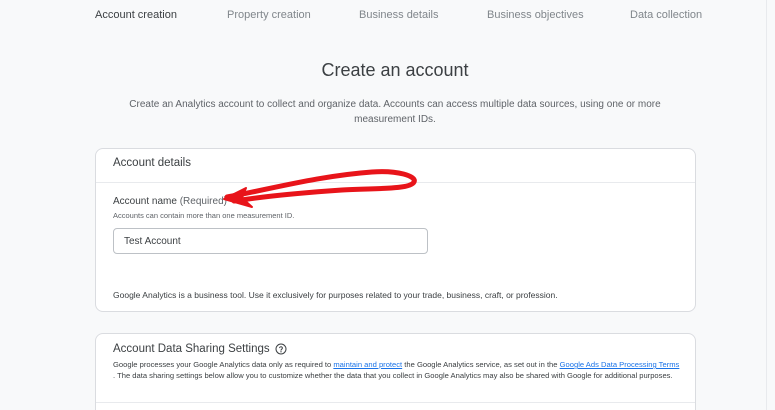 This screenshot has height=410, width=775. I want to click on step-business-details: Business details, so click(399, 15).